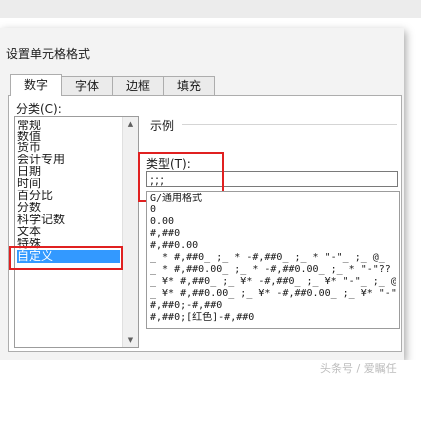  What do you see at coordinates (273, 317) in the screenshot?
I see `format-item: #,##0;[红色]-#,##0` at bounding box center [273, 317].